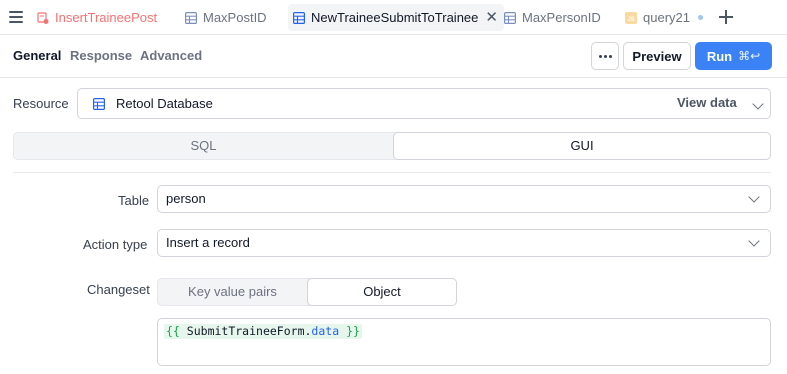 The height and width of the screenshot is (374, 787). What do you see at coordinates (134, 200) in the screenshot?
I see `table-label: Table` at bounding box center [134, 200].